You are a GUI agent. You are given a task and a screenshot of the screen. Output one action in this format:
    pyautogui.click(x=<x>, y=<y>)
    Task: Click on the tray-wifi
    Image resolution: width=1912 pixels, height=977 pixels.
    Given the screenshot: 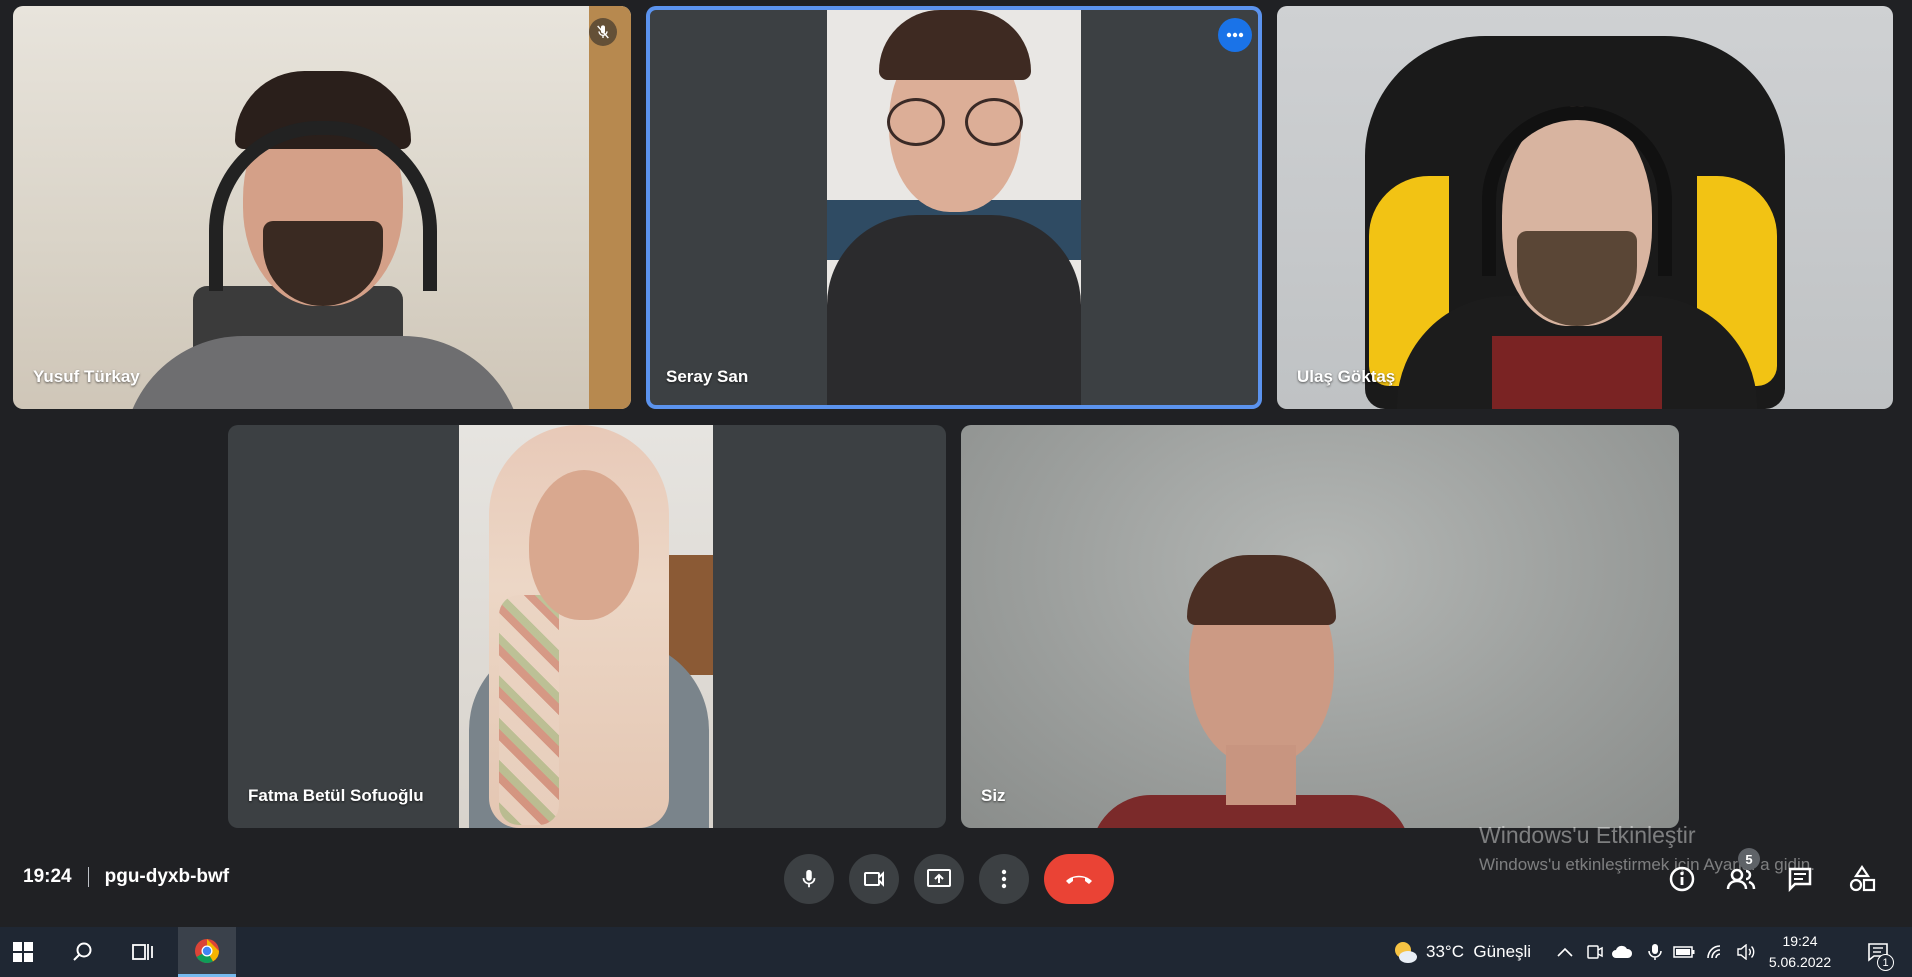 What is the action you would take?
    pyautogui.click(x=1716, y=952)
    